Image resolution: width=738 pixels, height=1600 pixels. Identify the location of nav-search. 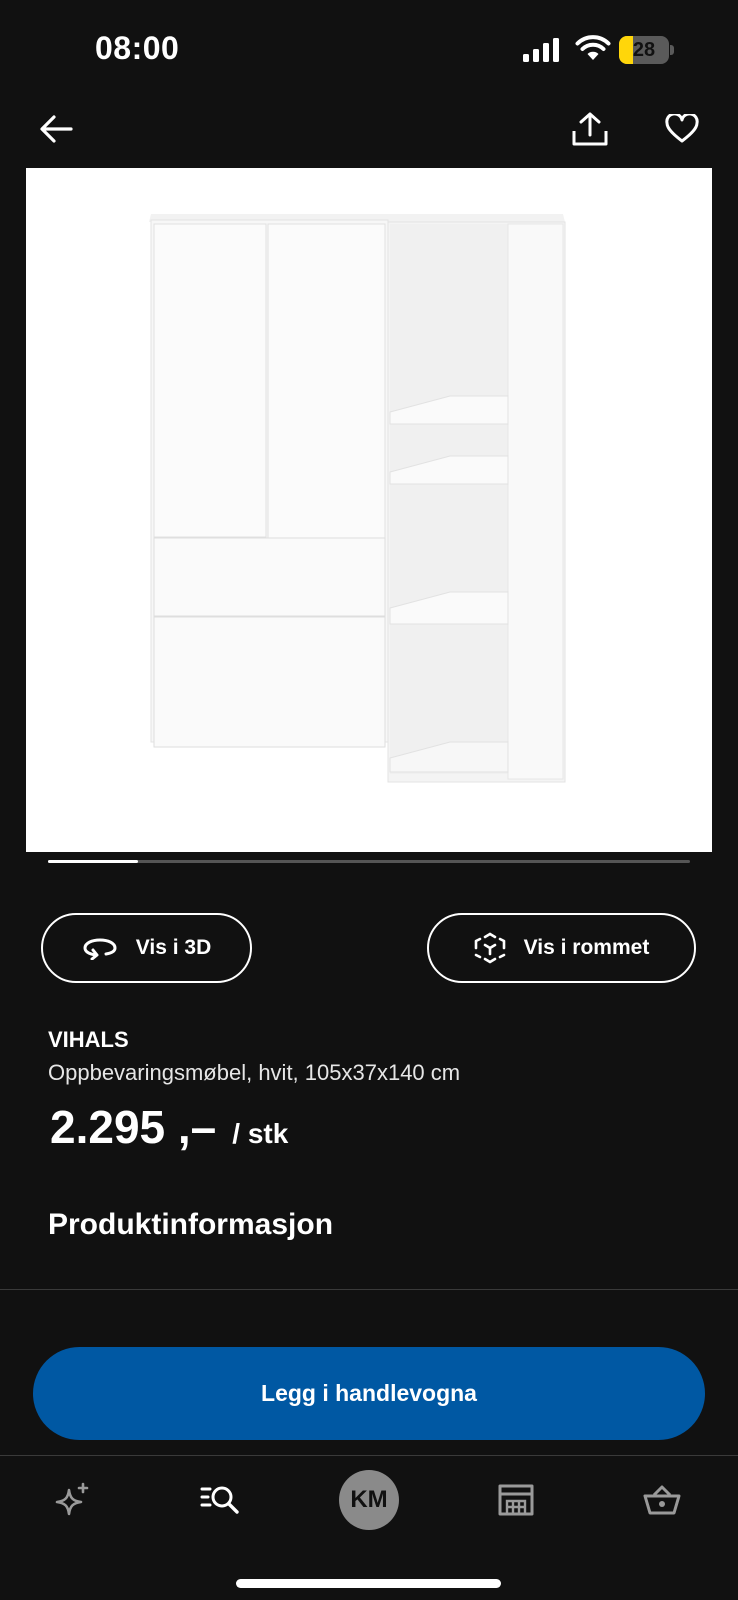
(220, 1500).